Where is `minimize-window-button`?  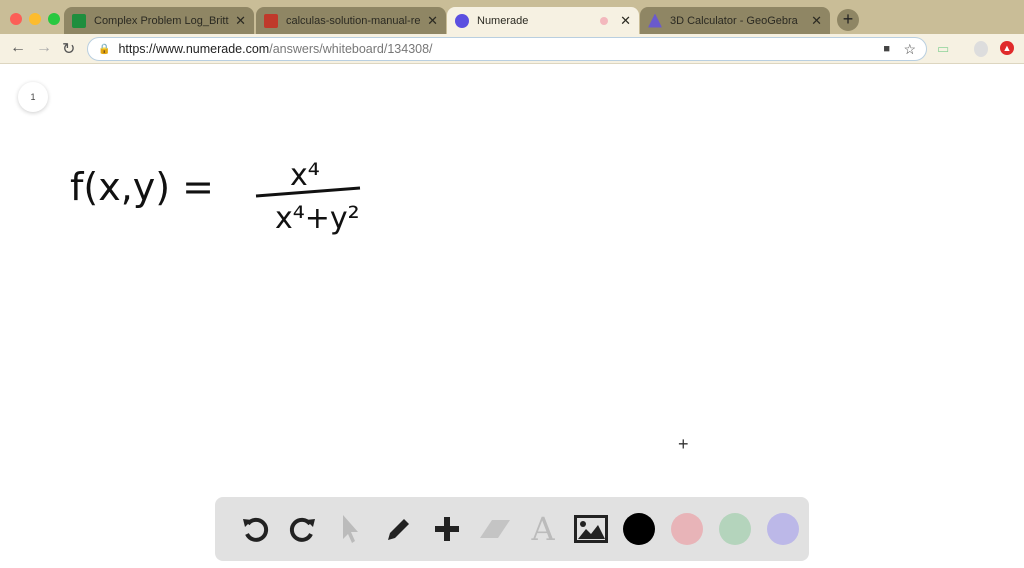
minimize-window-button is located at coordinates (35, 19).